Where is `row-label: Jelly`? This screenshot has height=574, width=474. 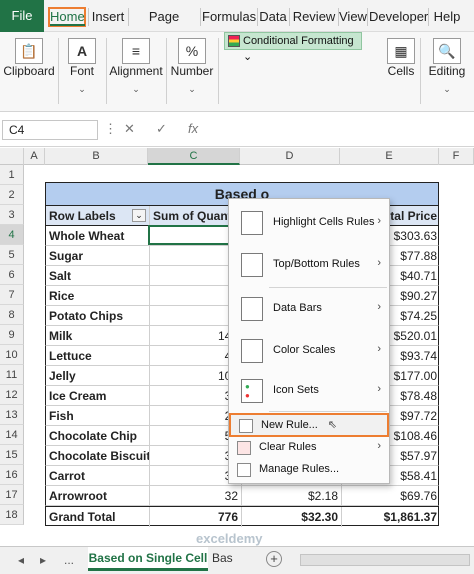 row-label: Jelly is located at coordinates (97, 376).